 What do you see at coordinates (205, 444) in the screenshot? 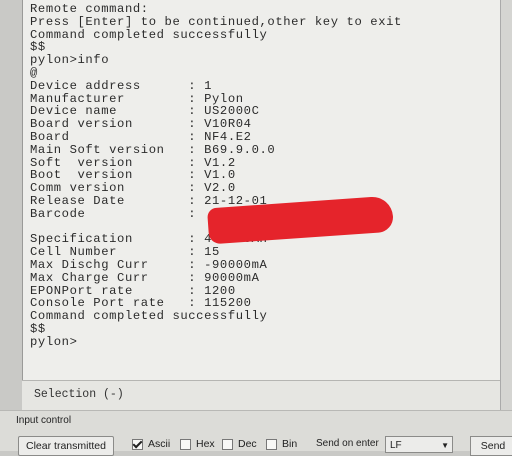
I see `hex-label: Hex` at bounding box center [205, 444].